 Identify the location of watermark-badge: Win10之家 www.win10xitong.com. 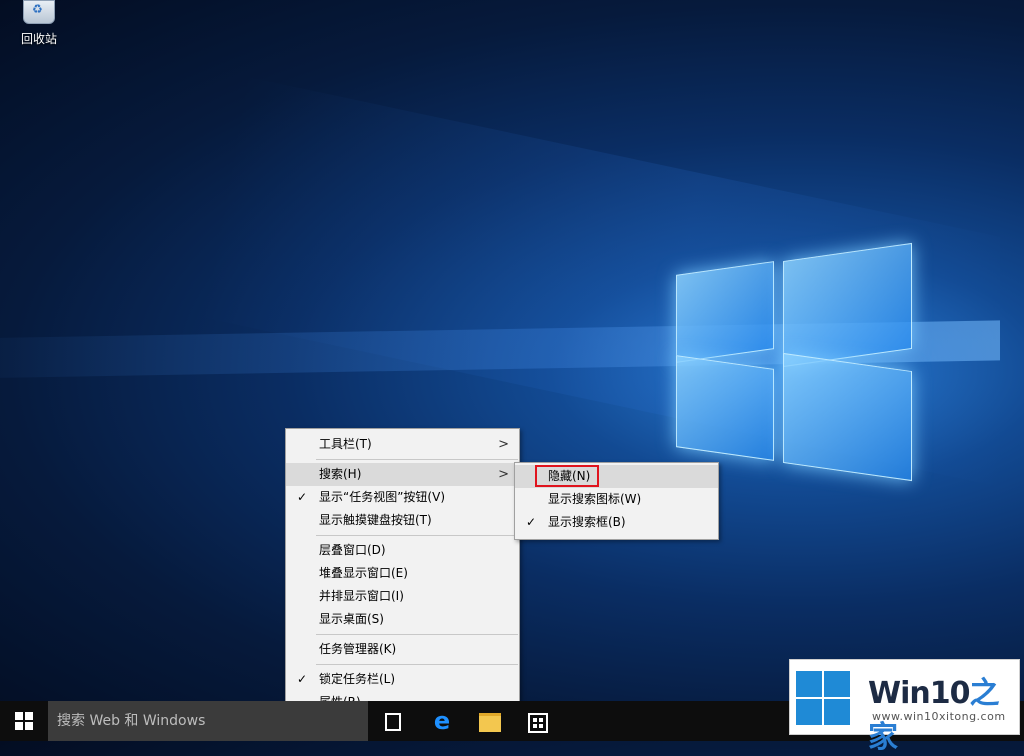
(904, 707).